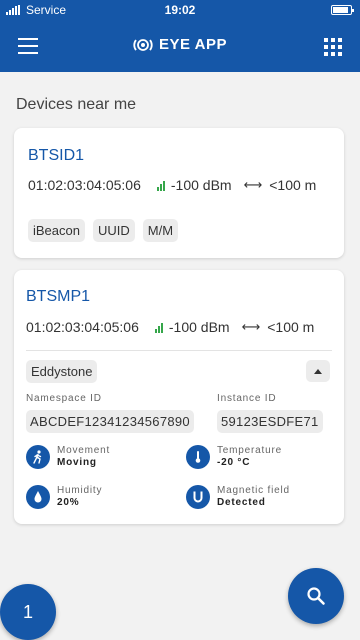 The height and width of the screenshot is (640, 360). I want to click on search-button, so click(316, 596).